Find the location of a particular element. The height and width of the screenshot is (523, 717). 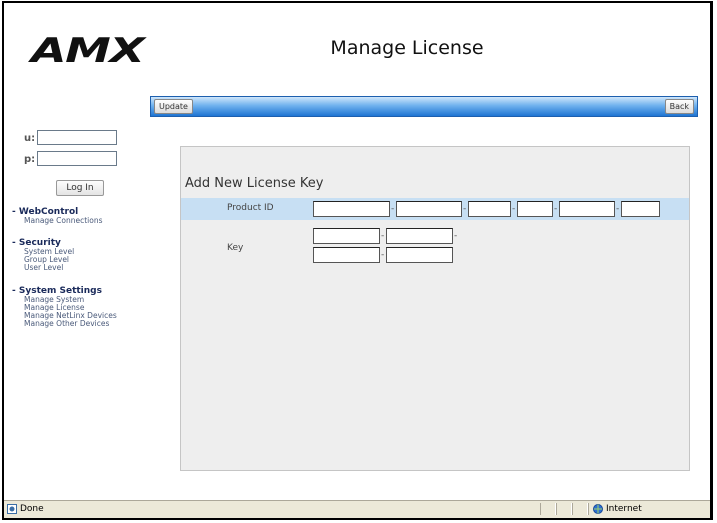

zone-label: Internet is located at coordinates (624, 509).